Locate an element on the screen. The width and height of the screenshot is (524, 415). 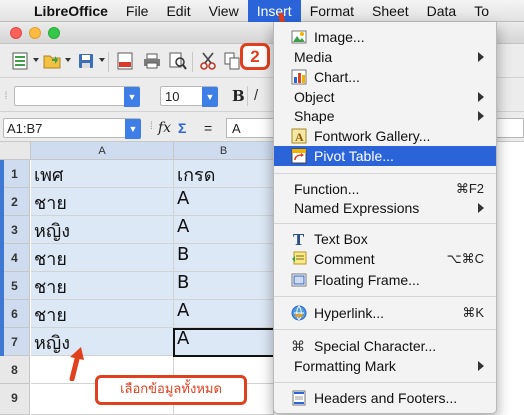
text-box-icon: T is located at coordinates (299, 240).